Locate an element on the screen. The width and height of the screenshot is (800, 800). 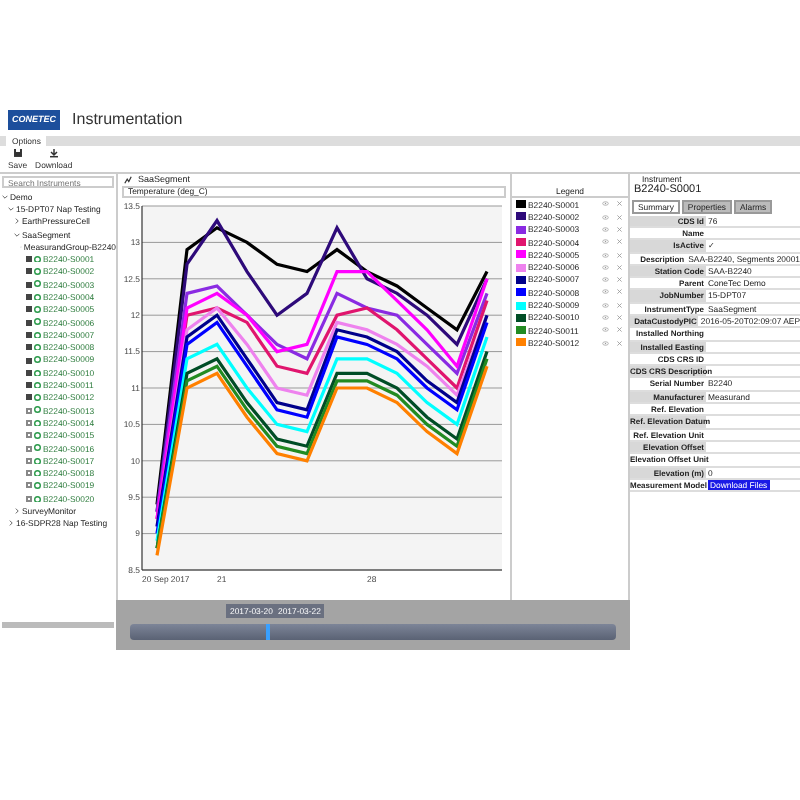
save-icon is located at coordinates (17, 153).